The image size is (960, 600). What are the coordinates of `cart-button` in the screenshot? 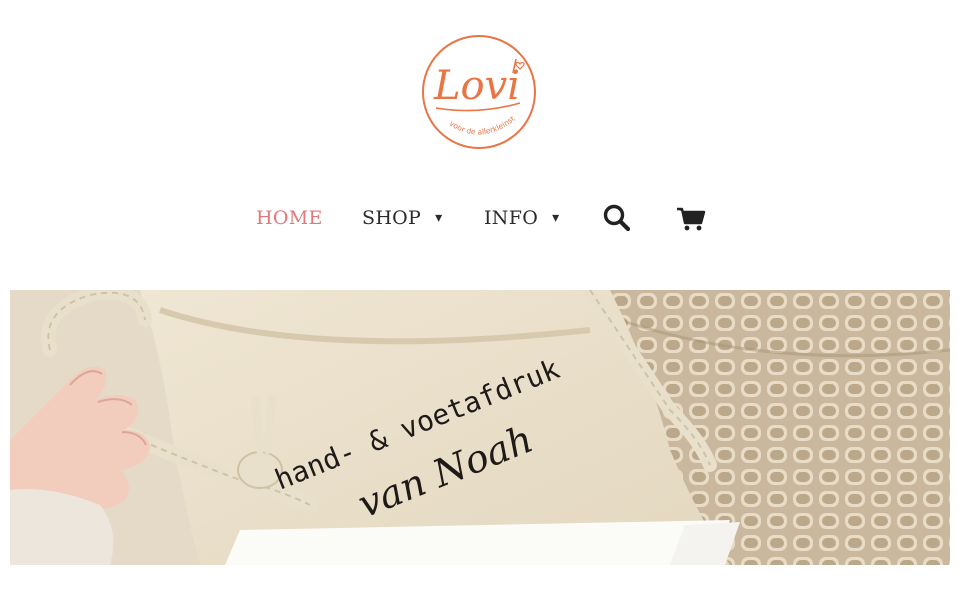 It's located at (691, 218).